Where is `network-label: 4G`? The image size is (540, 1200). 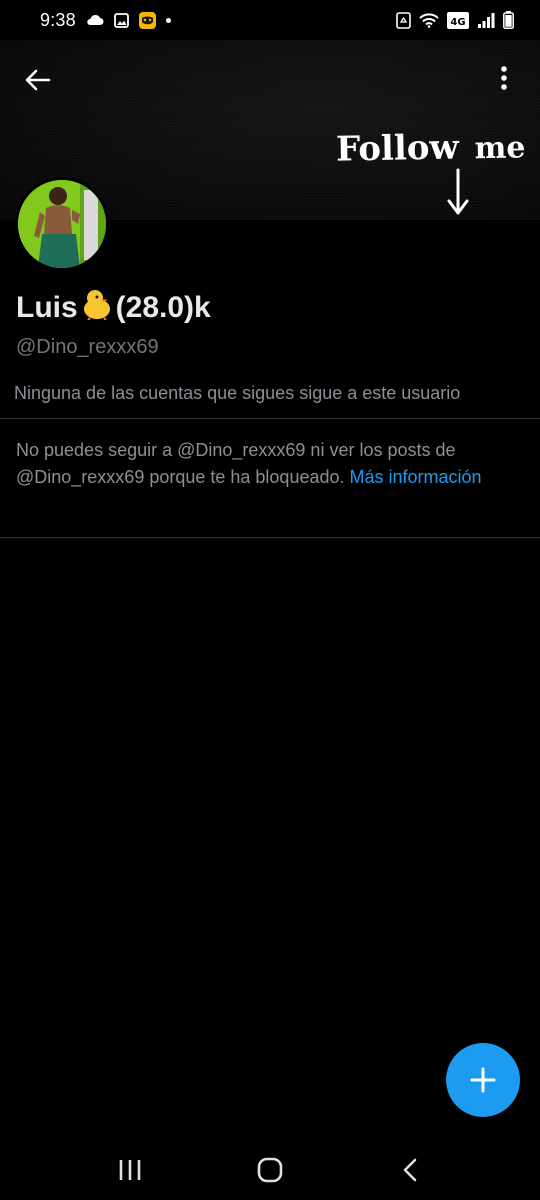
network-label: 4G is located at coordinates (457, 22).